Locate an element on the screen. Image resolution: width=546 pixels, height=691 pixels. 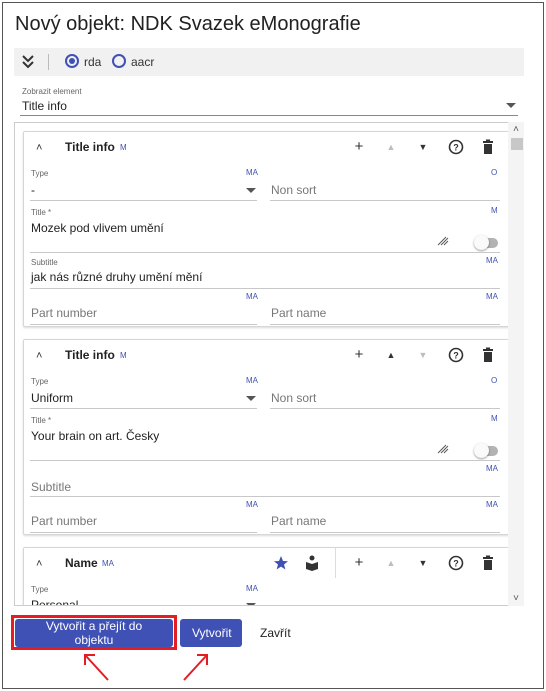
subtitle-label: Subtitle is located at coordinates (44, 262).